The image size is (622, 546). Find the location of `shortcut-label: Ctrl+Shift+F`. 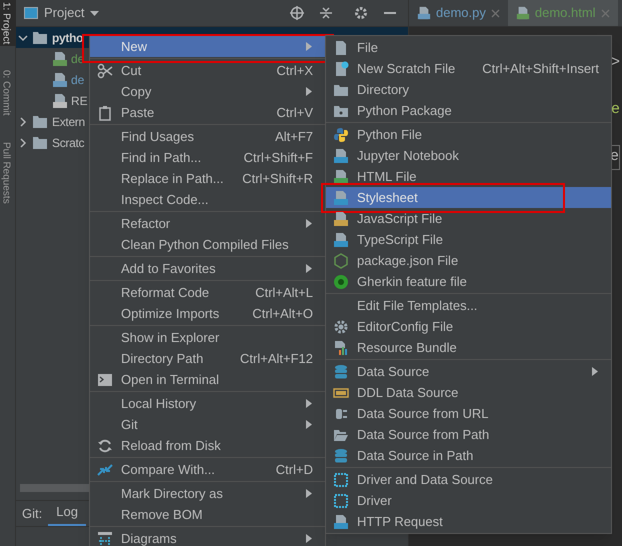

shortcut-label: Ctrl+Shift+F is located at coordinates (278, 157).